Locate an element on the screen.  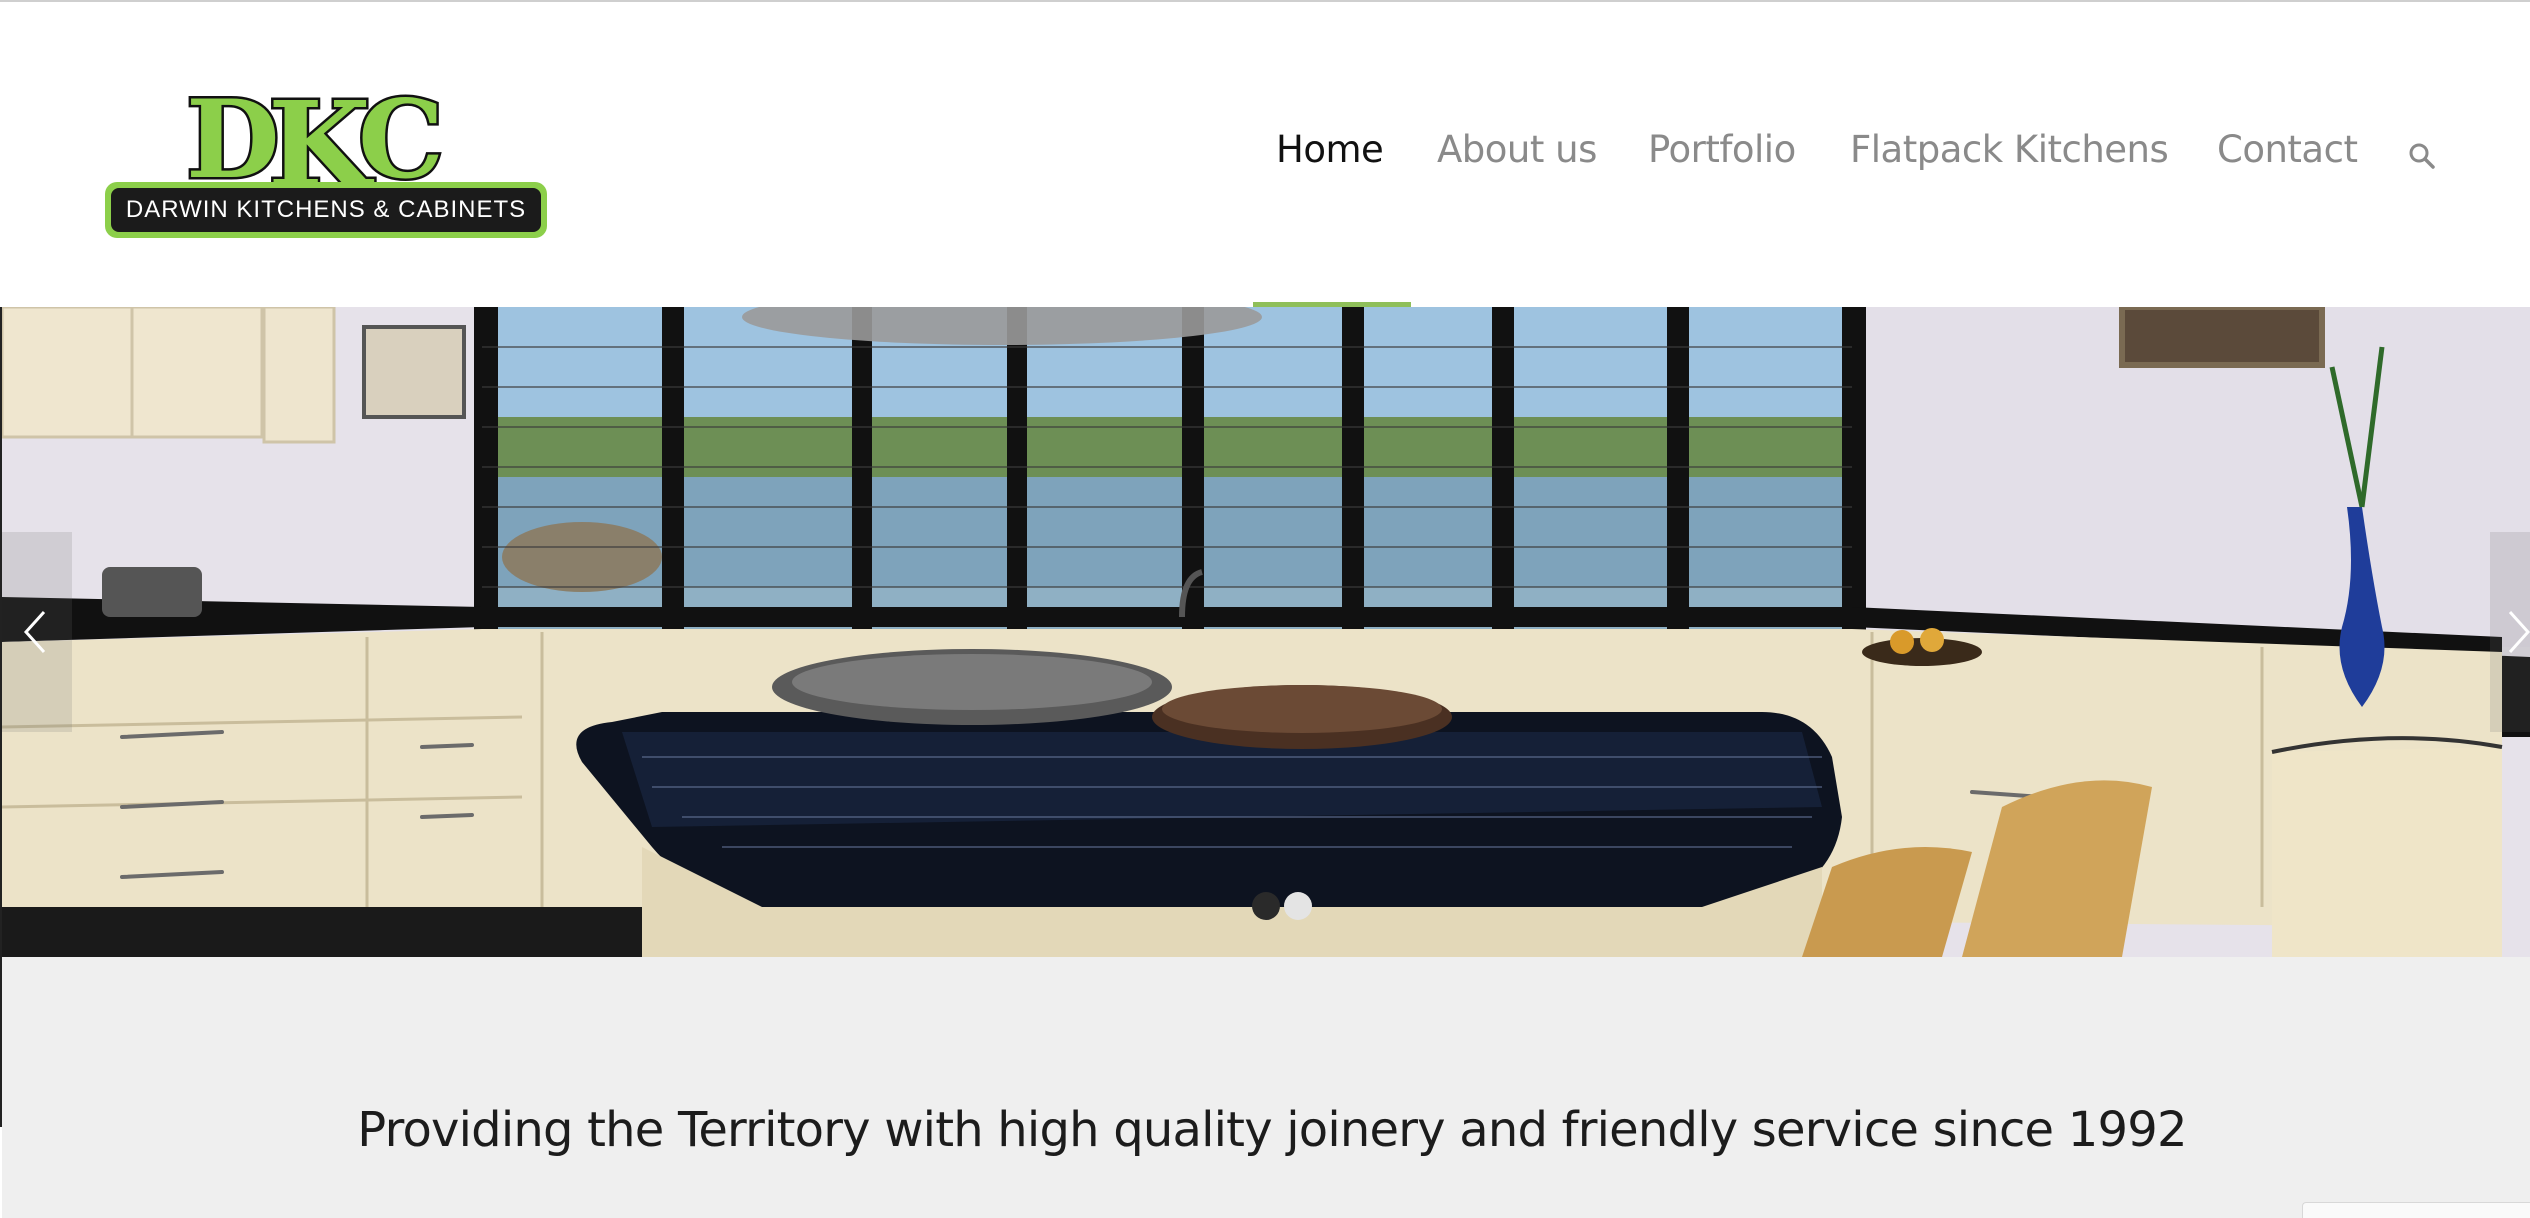
nav-item-portfolio: Portfolio is located at coordinates (1722, 149).